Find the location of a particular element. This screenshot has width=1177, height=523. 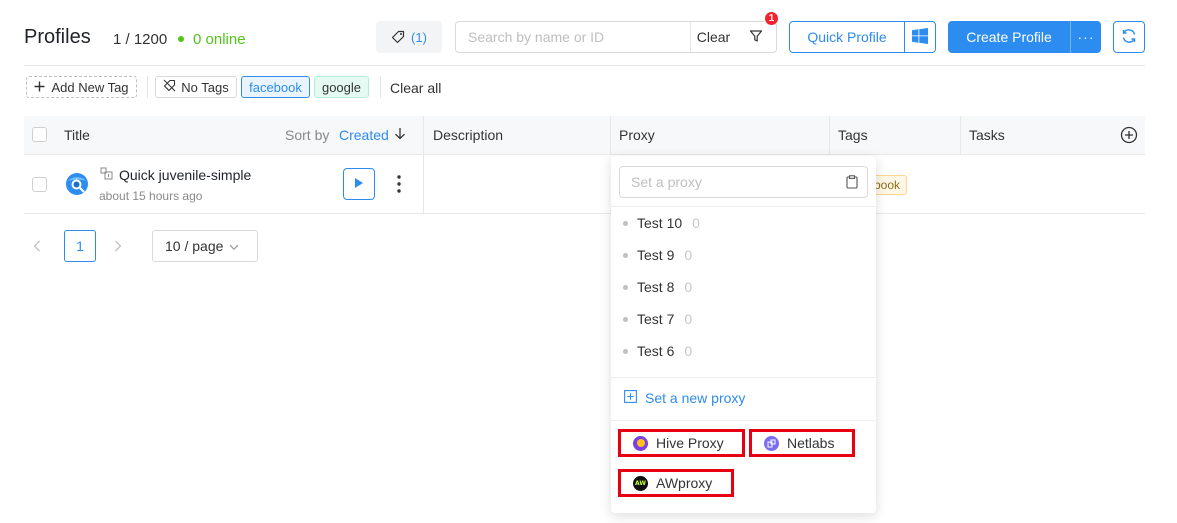

page-title: Profiles is located at coordinates (57, 37).